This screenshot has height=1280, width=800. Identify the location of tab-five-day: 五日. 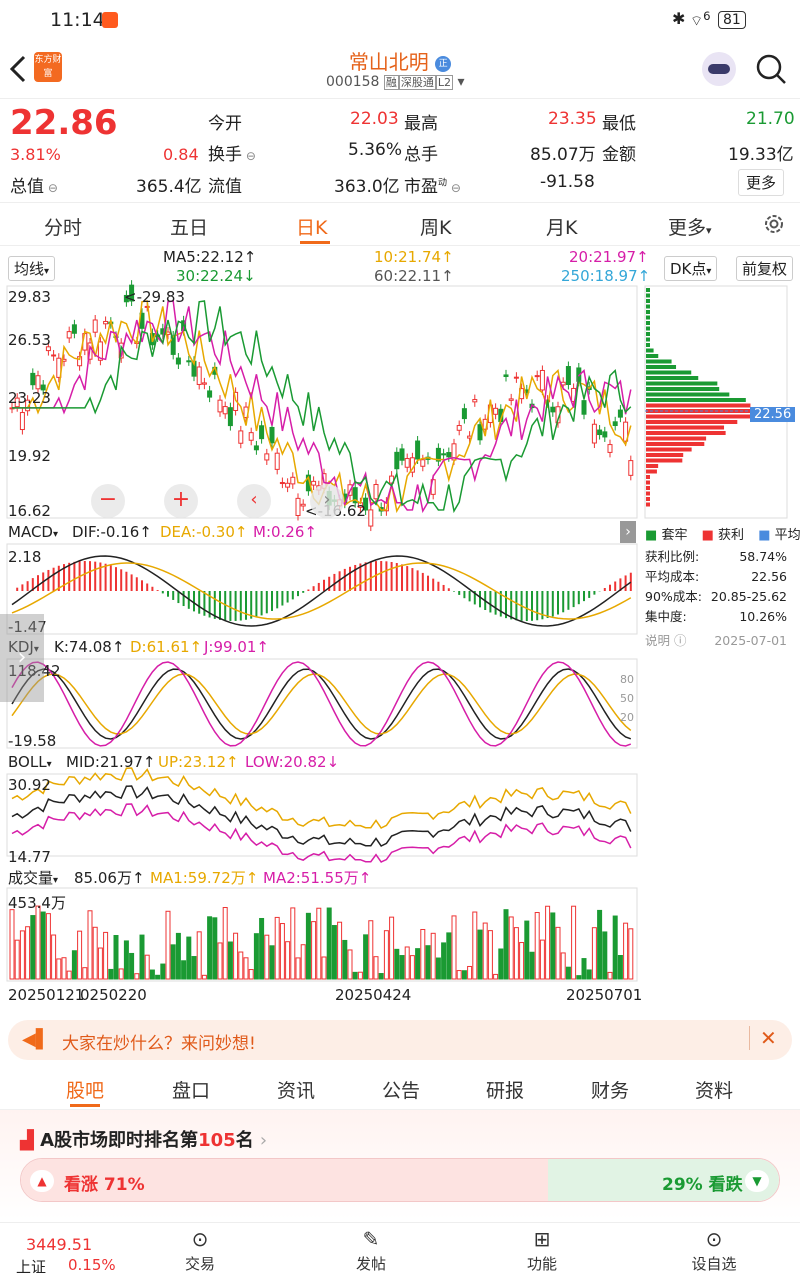
(189, 226).